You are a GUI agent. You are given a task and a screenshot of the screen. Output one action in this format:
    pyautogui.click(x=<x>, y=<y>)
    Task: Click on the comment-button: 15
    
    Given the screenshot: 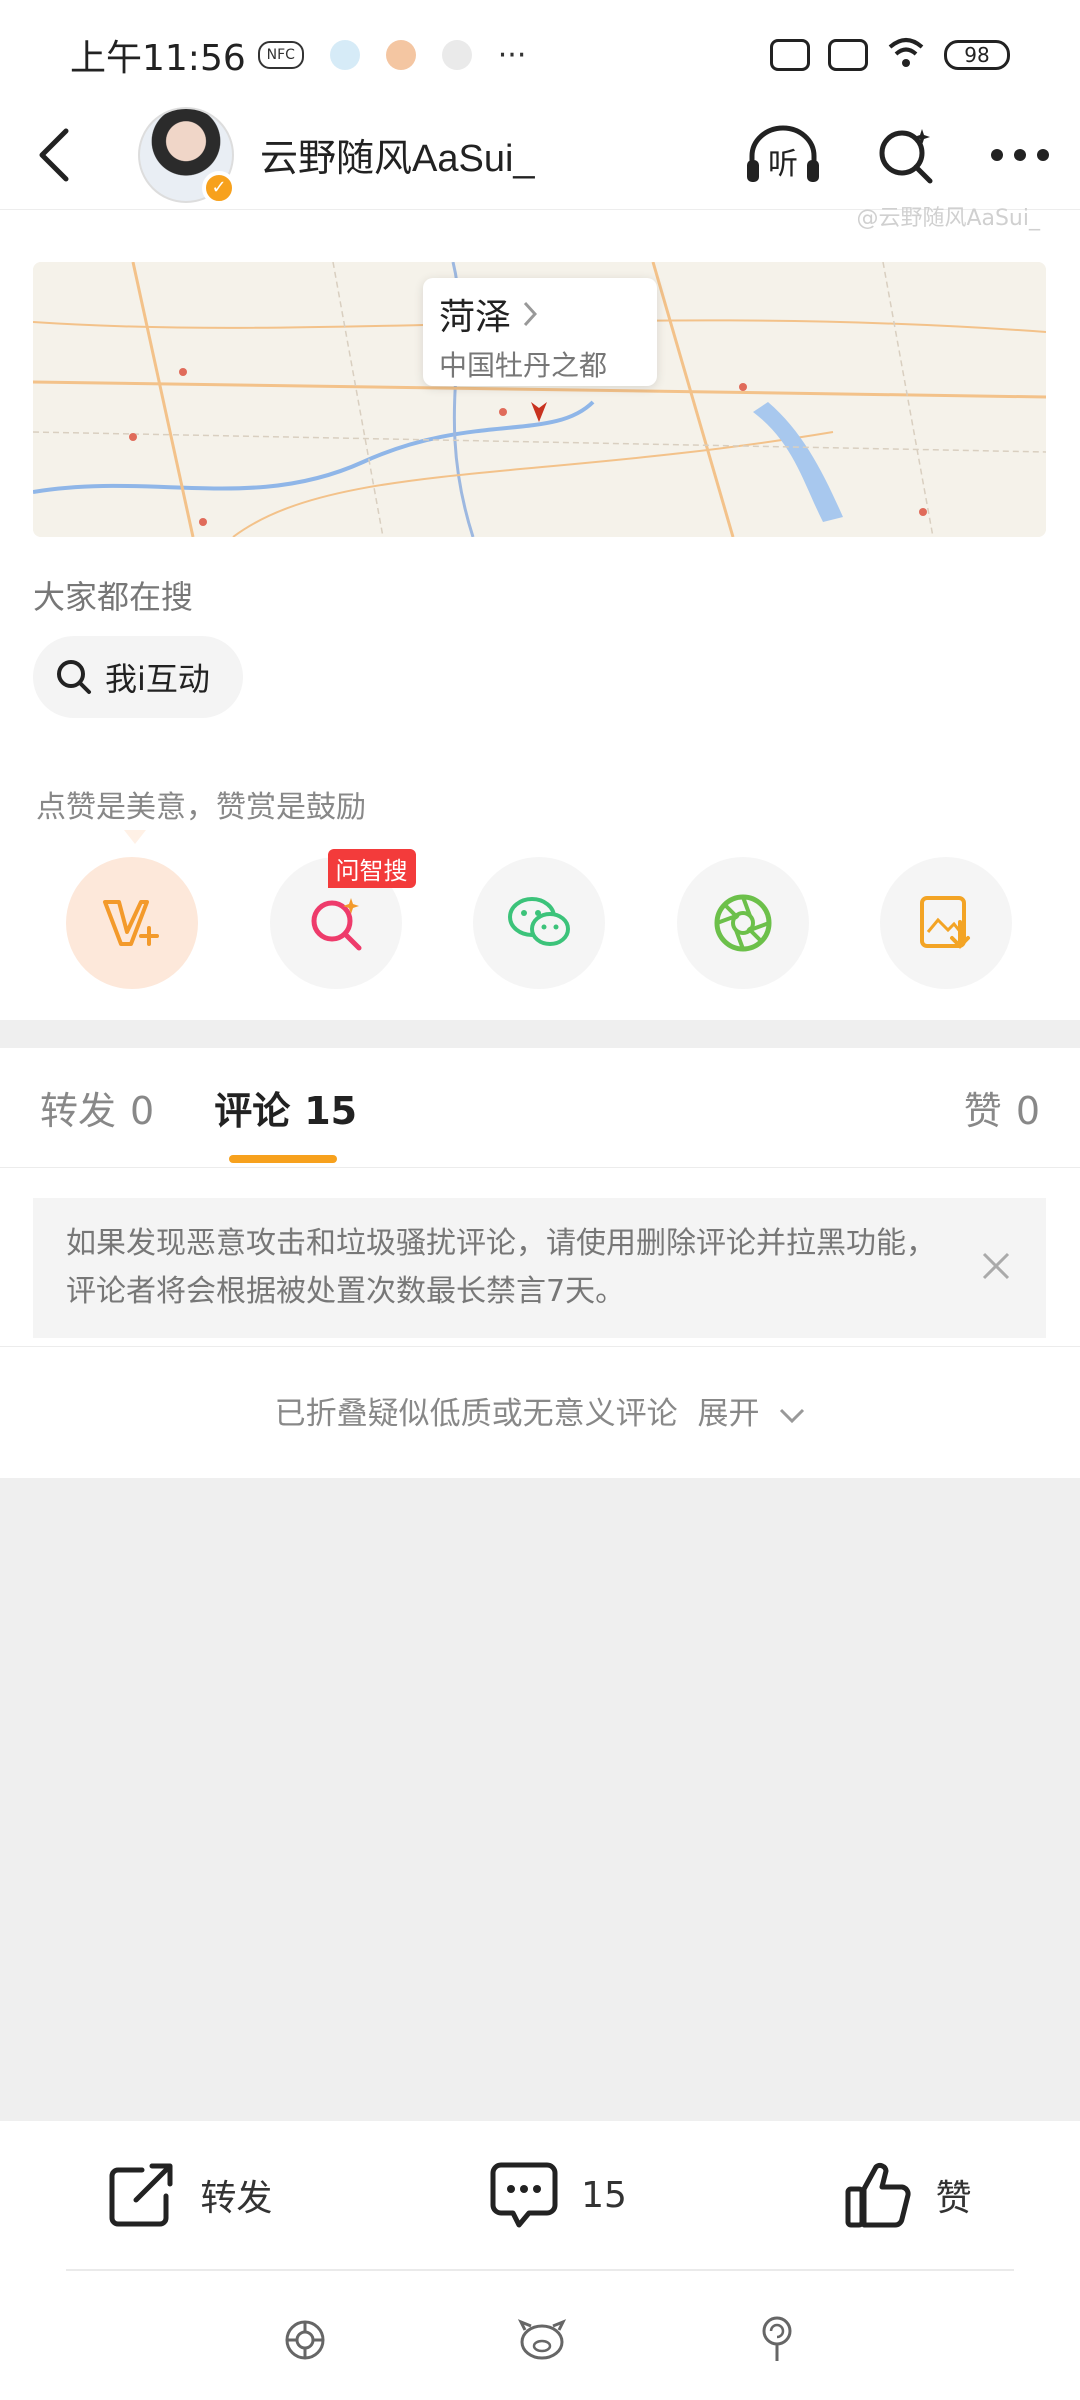 What is the action you would take?
    pyautogui.click(x=558, y=2195)
    